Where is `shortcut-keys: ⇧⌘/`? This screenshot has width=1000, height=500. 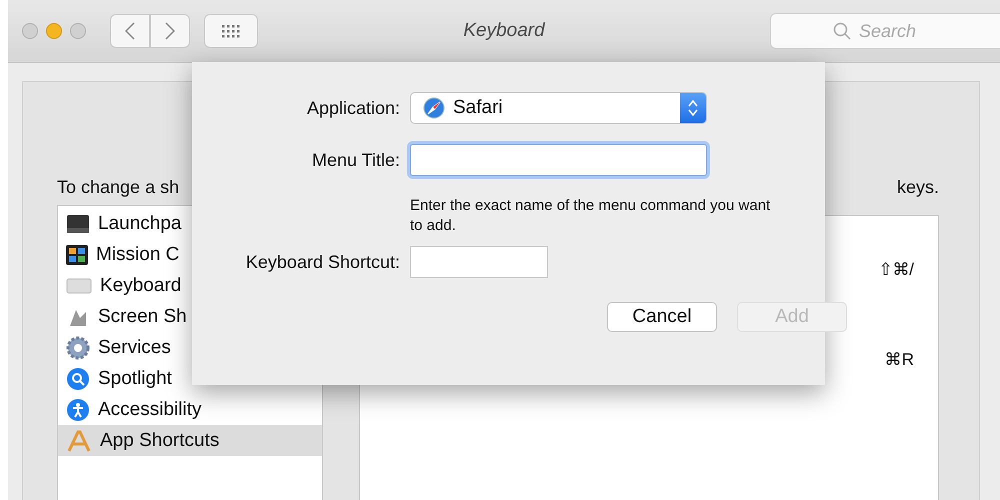
shortcut-keys: ⇧⌘/ is located at coordinates (896, 269).